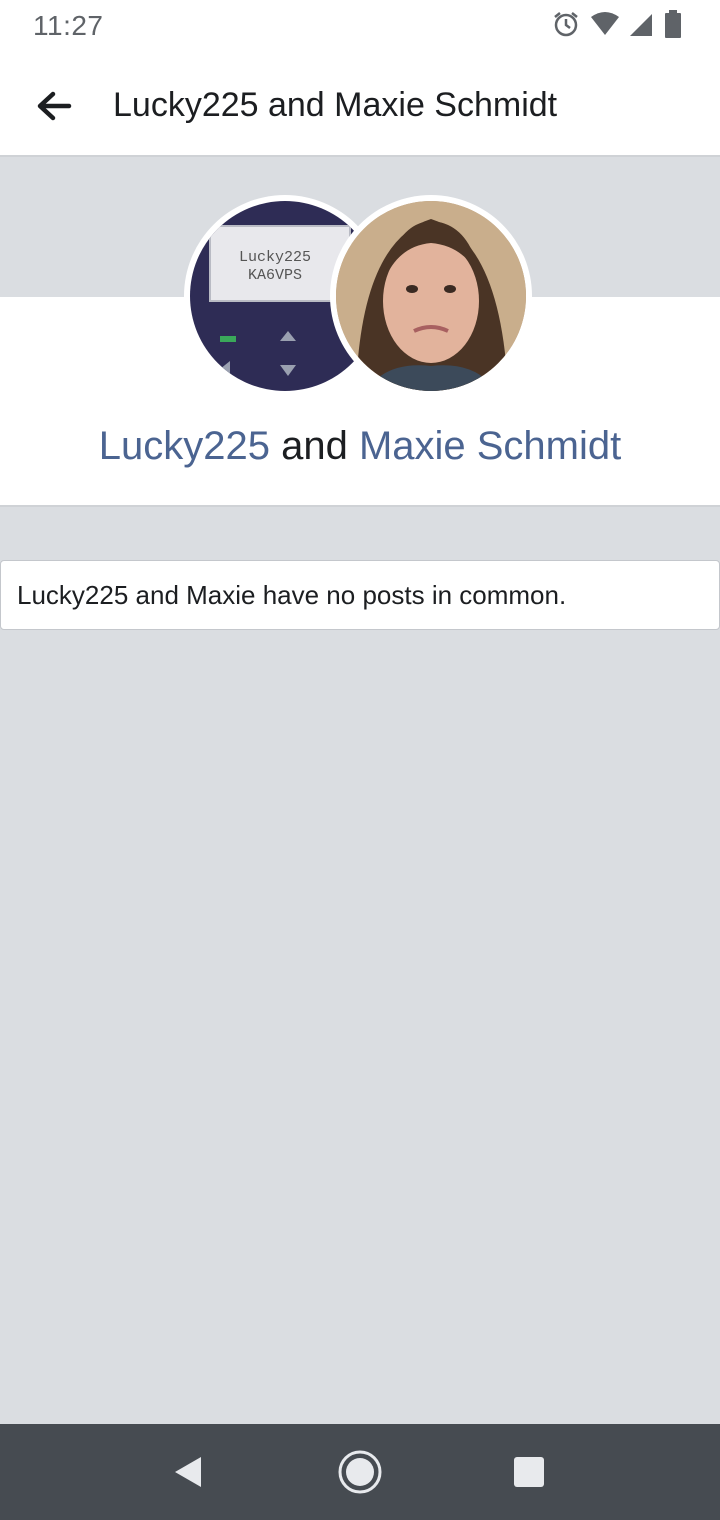  Describe the element at coordinates (605, 26) in the screenshot. I see `wifi-icon` at that location.